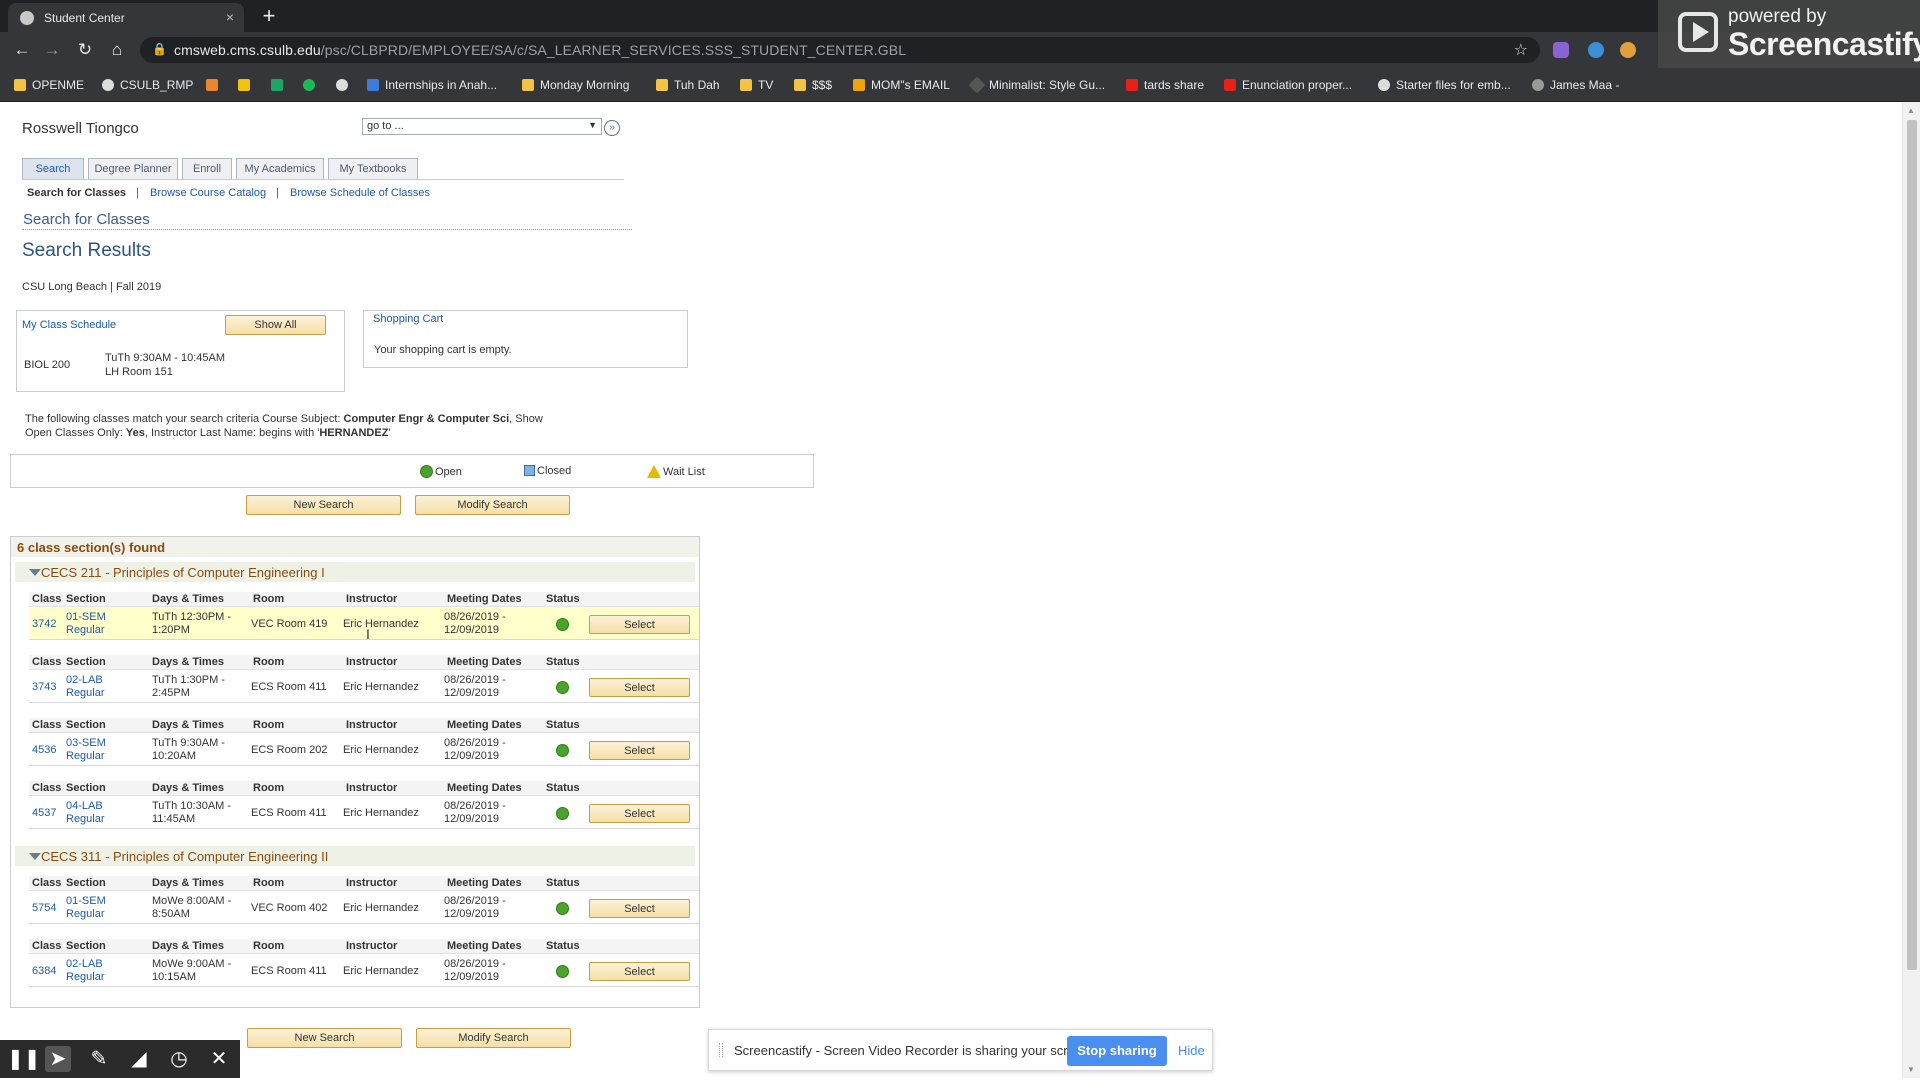 Image resolution: width=1920 pixels, height=1080 pixels. What do you see at coordinates (84, 806) in the screenshot?
I see `section-link: 04-LAB` at bounding box center [84, 806].